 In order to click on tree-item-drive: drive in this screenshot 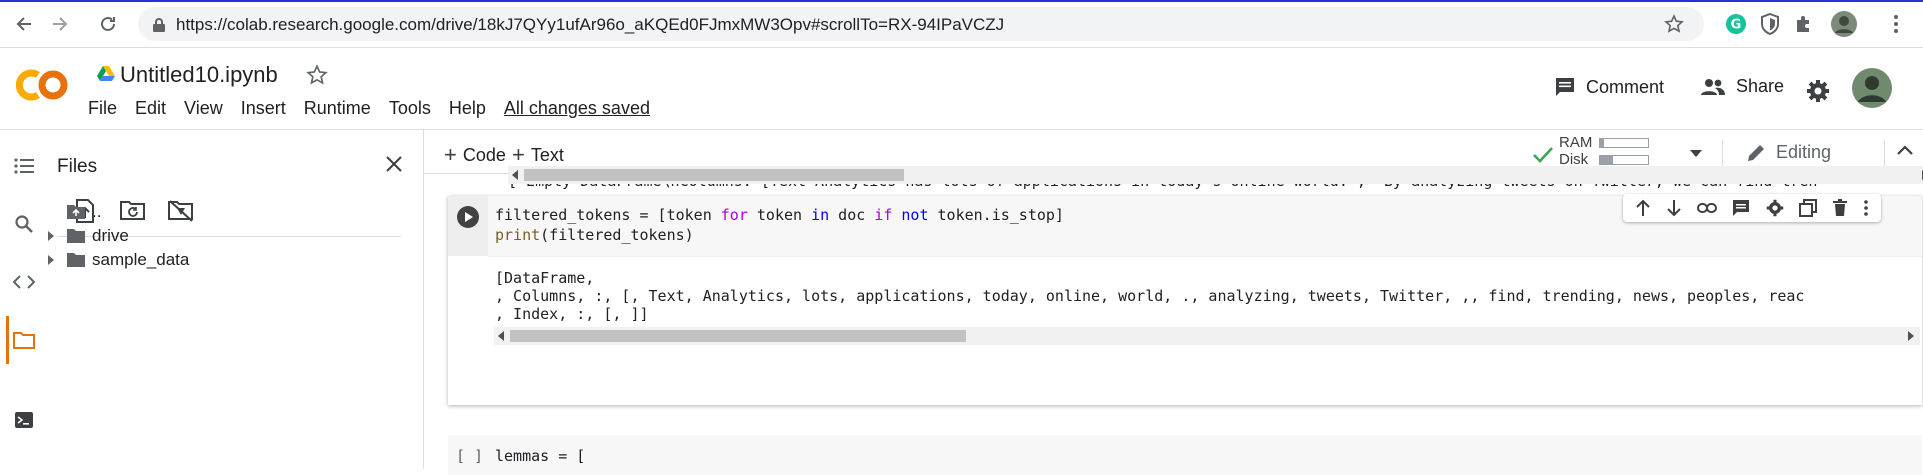, I will do `click(88, 236)`.